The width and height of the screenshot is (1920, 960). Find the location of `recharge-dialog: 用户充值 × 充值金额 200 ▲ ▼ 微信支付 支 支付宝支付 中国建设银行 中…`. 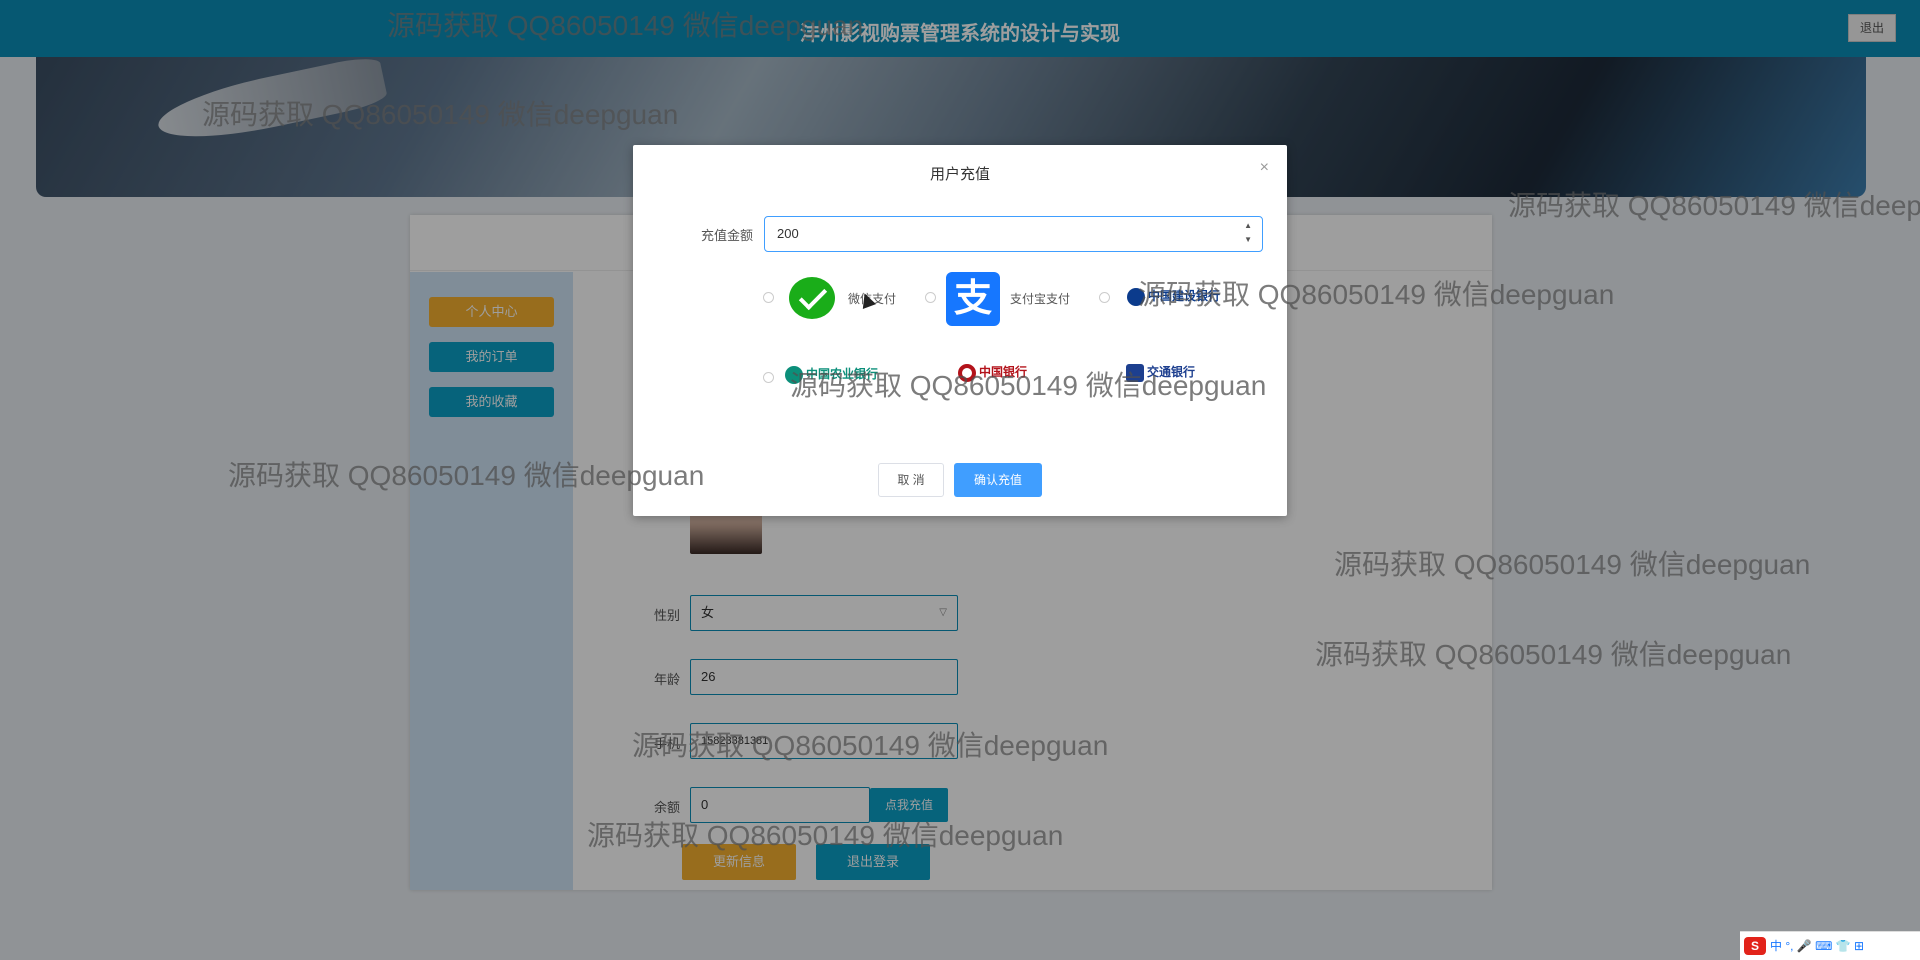

recharge-dialog: 用户充值 × 充值金额 200 ▲ ▼ 微信支付 支 支付宝支付 中国建设银行 中… is located at coordinates (960, 330).